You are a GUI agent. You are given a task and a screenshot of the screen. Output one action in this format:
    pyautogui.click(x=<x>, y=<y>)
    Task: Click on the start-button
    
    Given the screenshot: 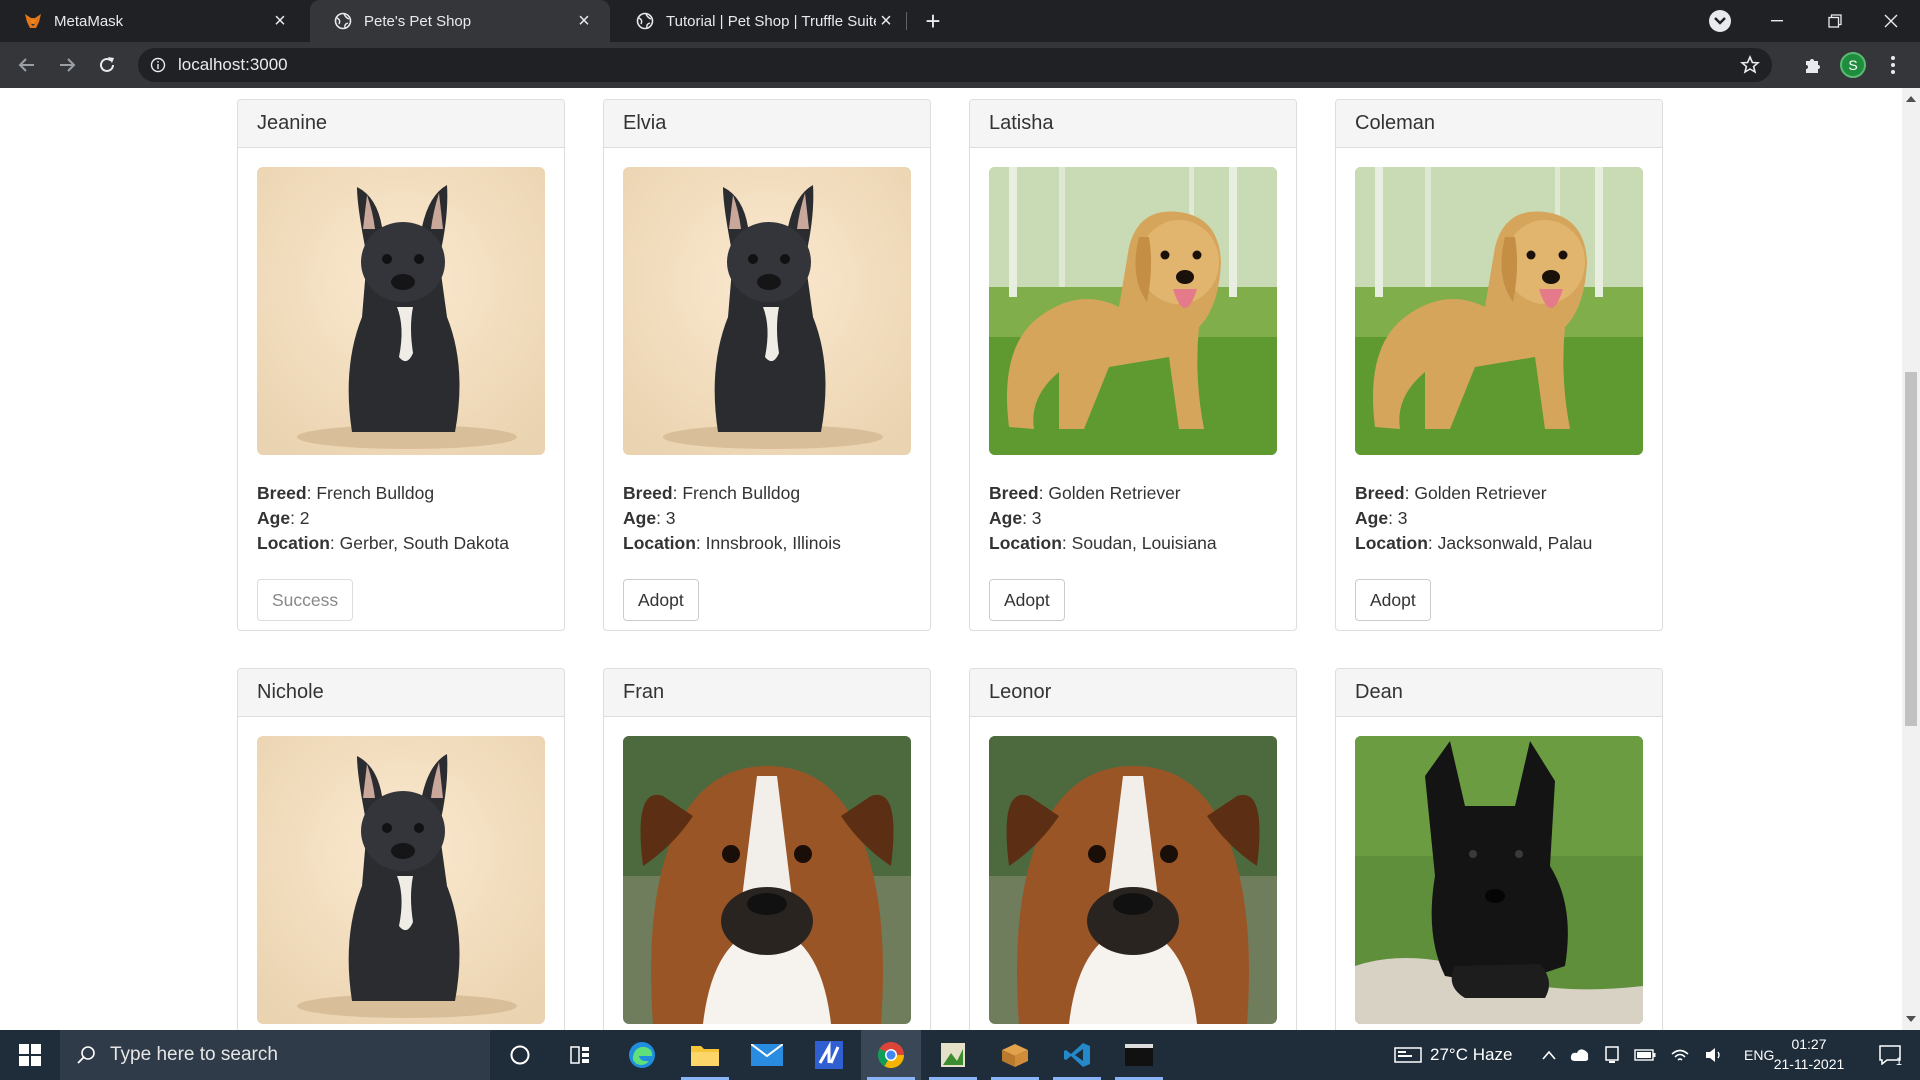 What is the action you would take?
    pyautogui.click(x=30, y=1055)
    